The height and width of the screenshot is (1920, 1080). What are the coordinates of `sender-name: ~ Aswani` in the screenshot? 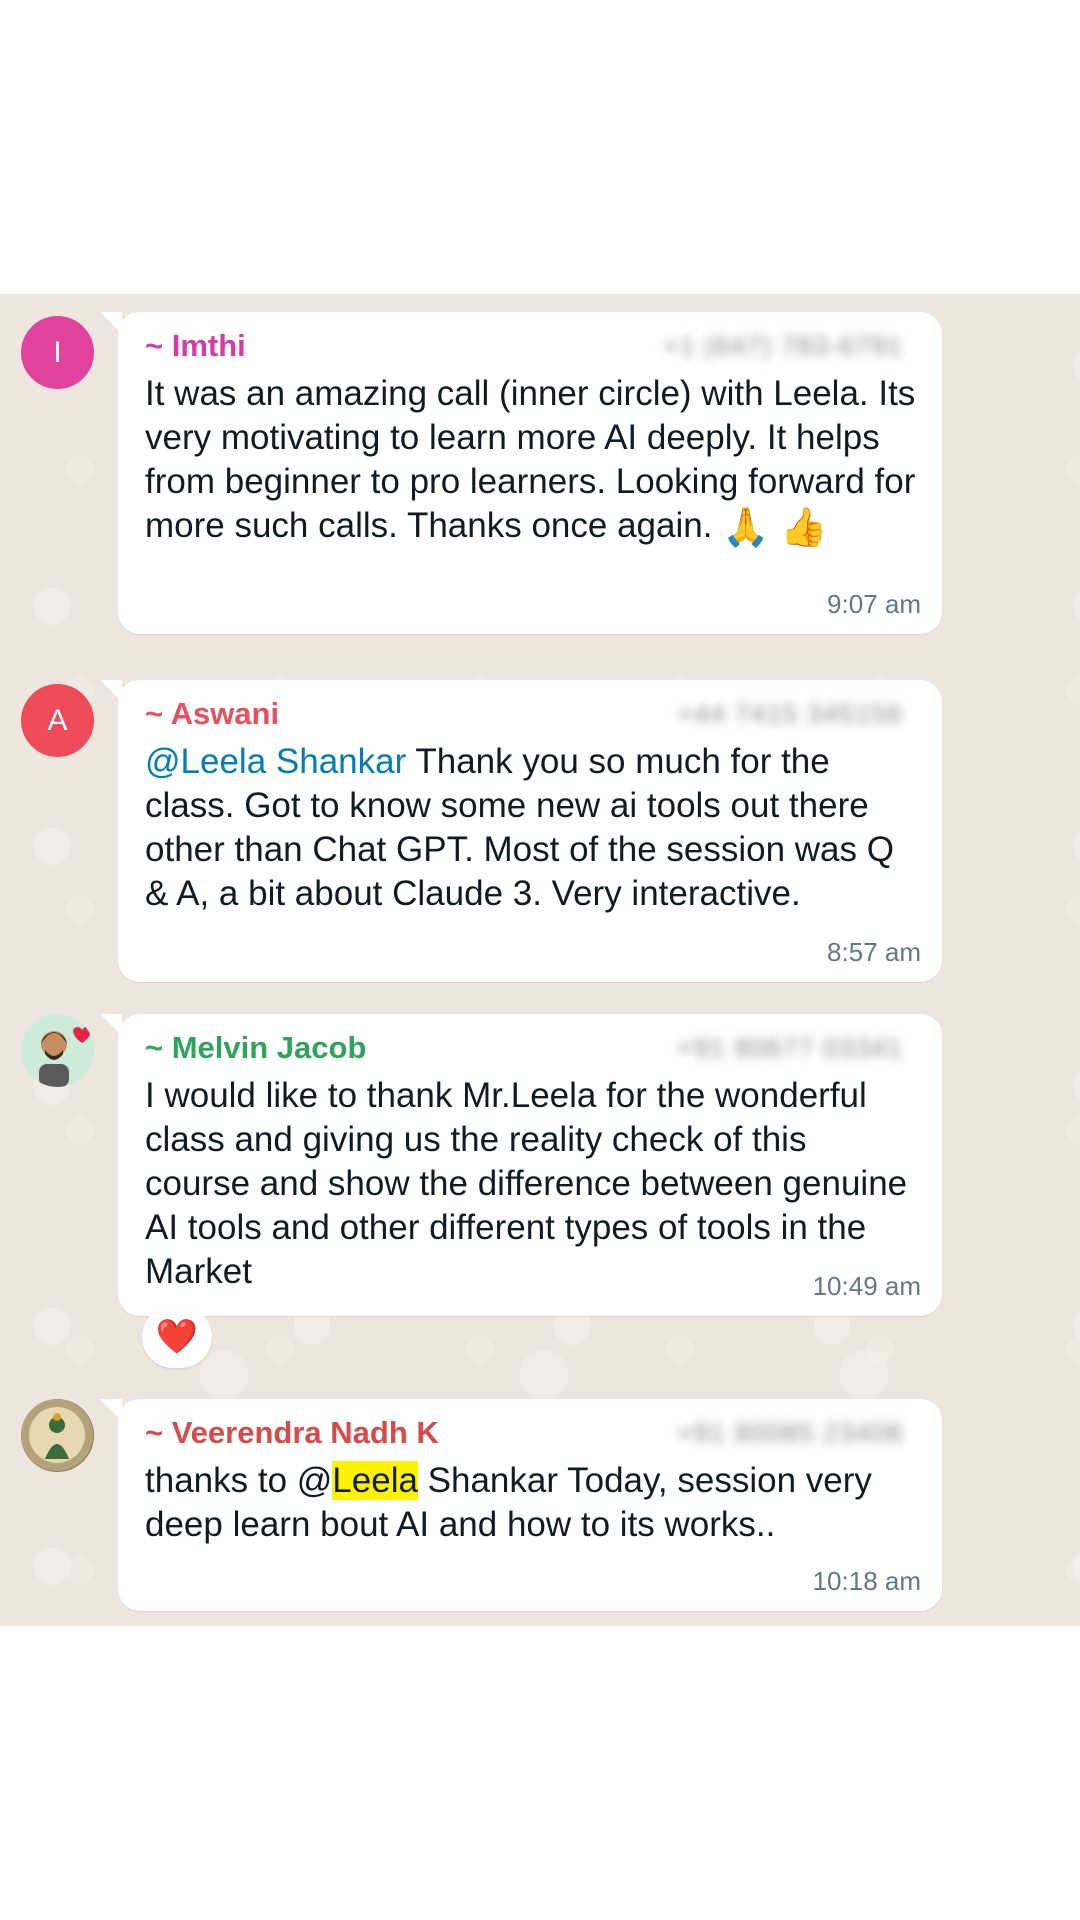 It's located at (212, 714).